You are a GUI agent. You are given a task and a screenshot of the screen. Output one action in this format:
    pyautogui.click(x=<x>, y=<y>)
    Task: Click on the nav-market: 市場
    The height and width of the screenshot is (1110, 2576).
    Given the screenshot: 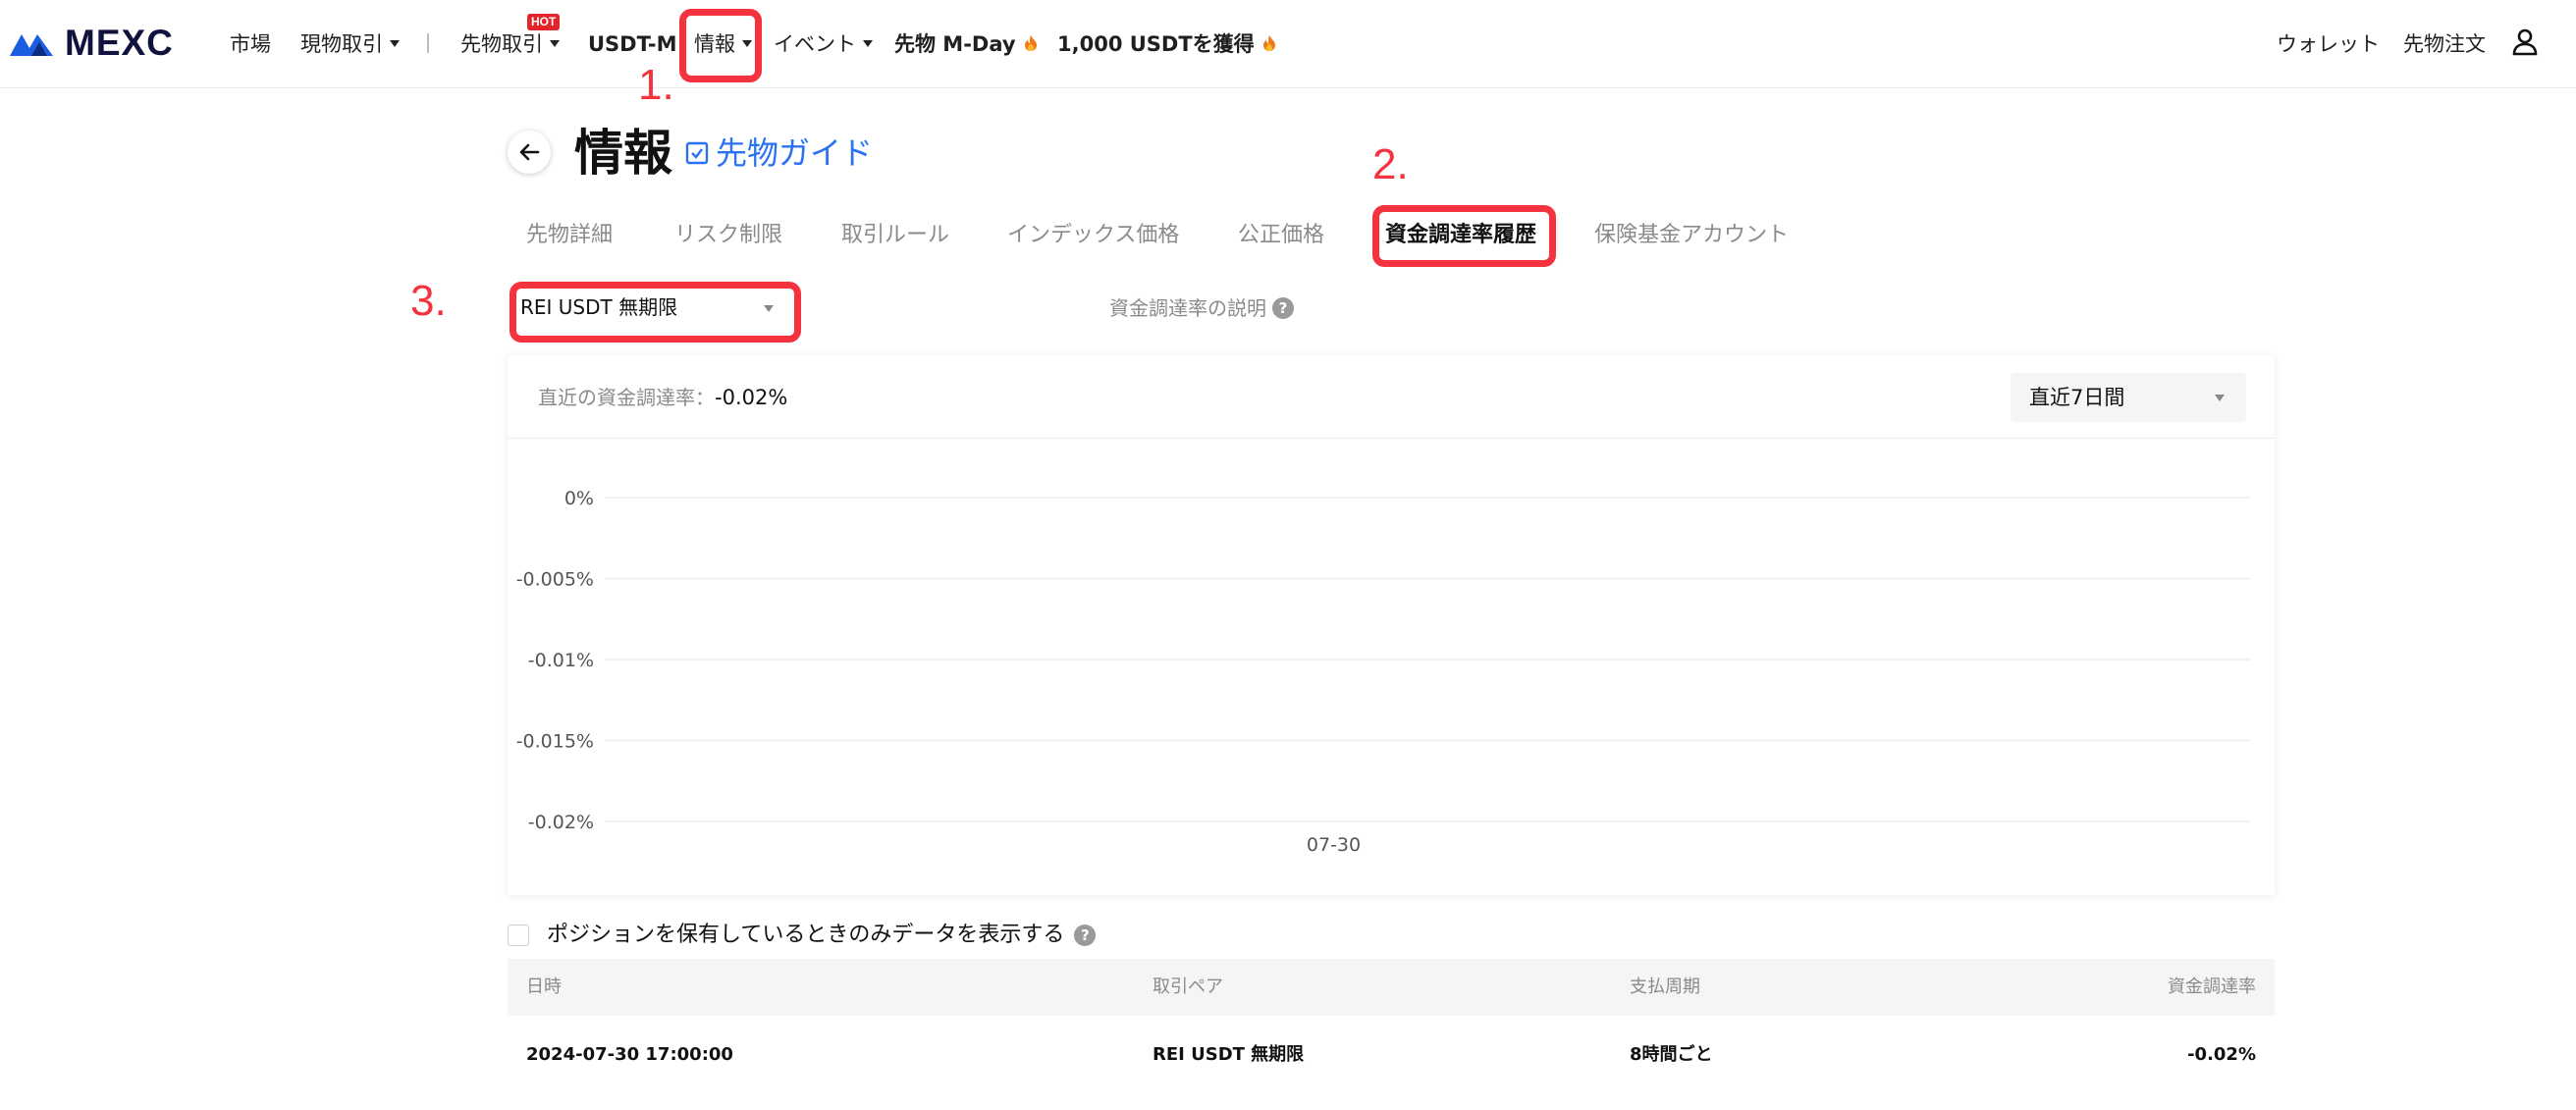 What is the action you would take?
    pyautogui.click(x=250, y=44)
    